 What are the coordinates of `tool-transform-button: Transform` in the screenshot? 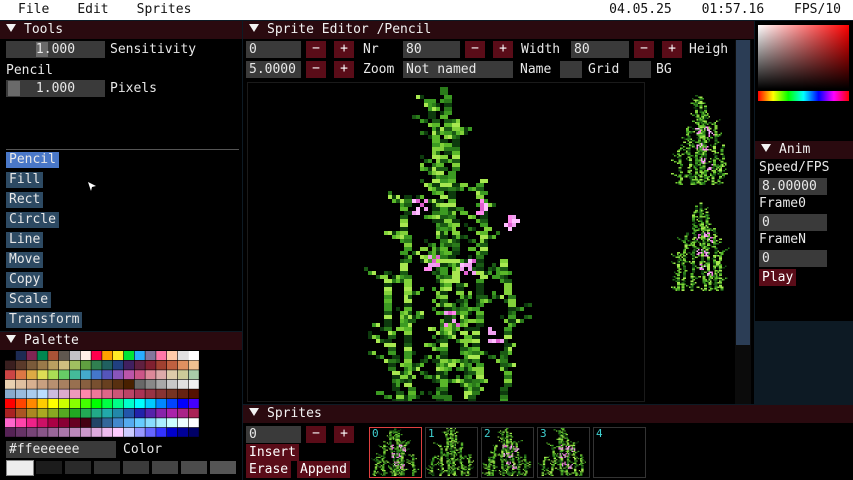 It's located at (44, 320).